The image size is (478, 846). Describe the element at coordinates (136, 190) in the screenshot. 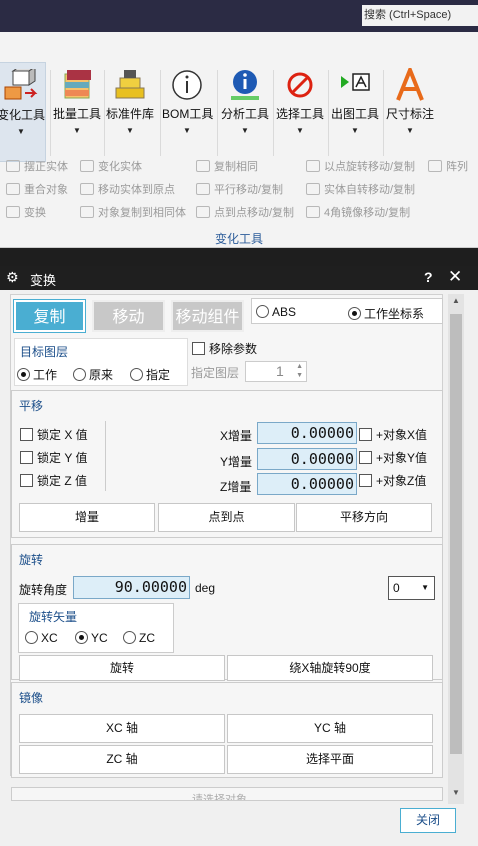

I see `cmd-label: 移动实体到原点` at that location.